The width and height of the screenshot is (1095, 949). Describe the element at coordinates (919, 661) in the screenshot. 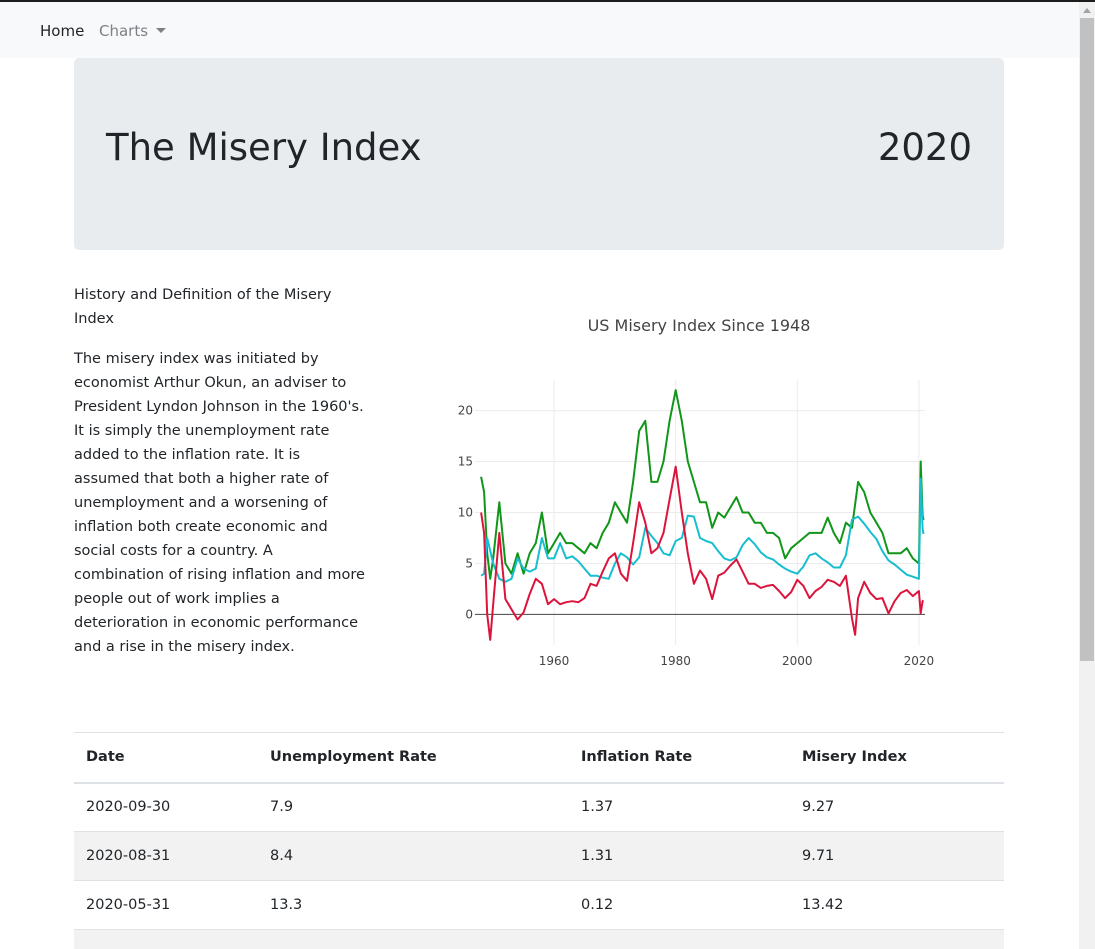

I see `x-tick-label: 2020` at that location.